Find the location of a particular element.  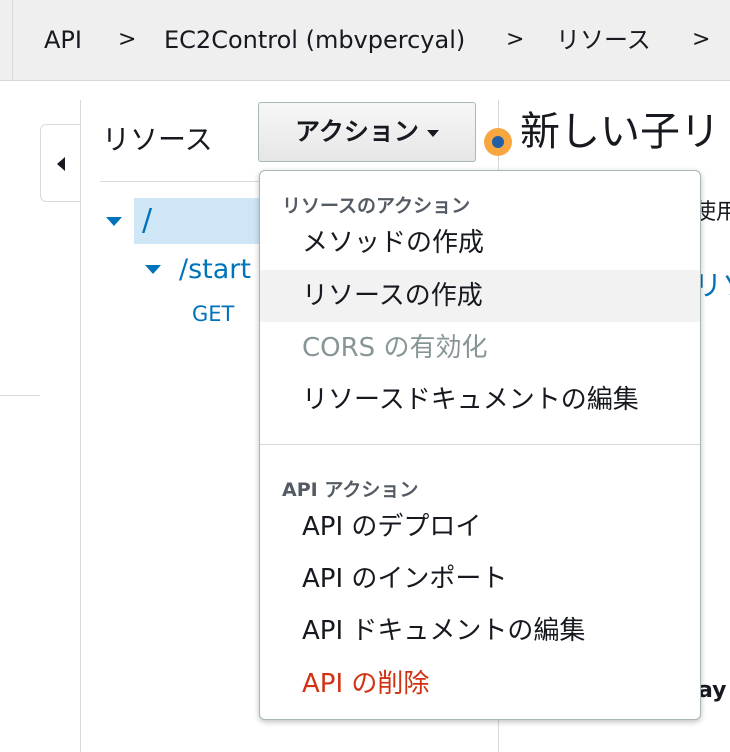

menu-item-import-api: API のインポート is located at coordinates (480, 579).